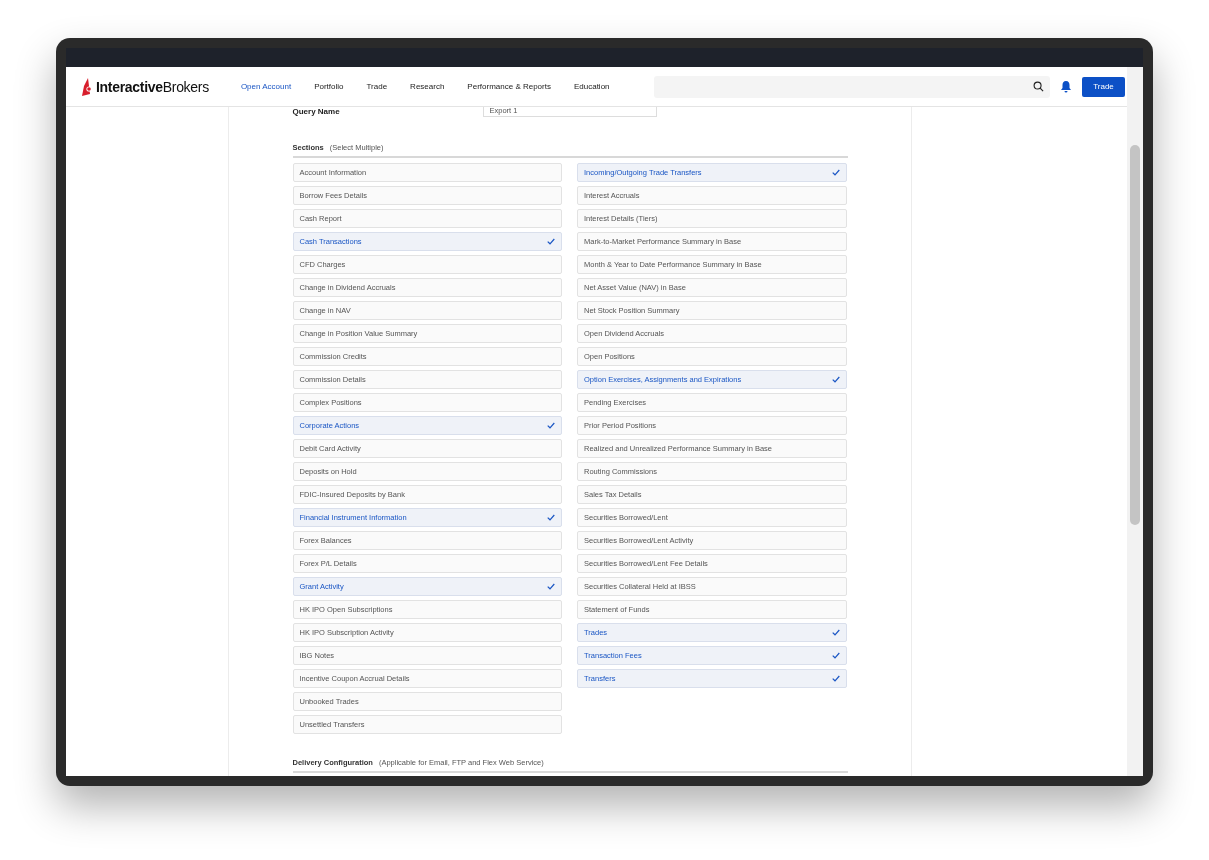 This screenshot has width=1209, height=860. I want to click on trade-button: Trade, so click(1103, 86).